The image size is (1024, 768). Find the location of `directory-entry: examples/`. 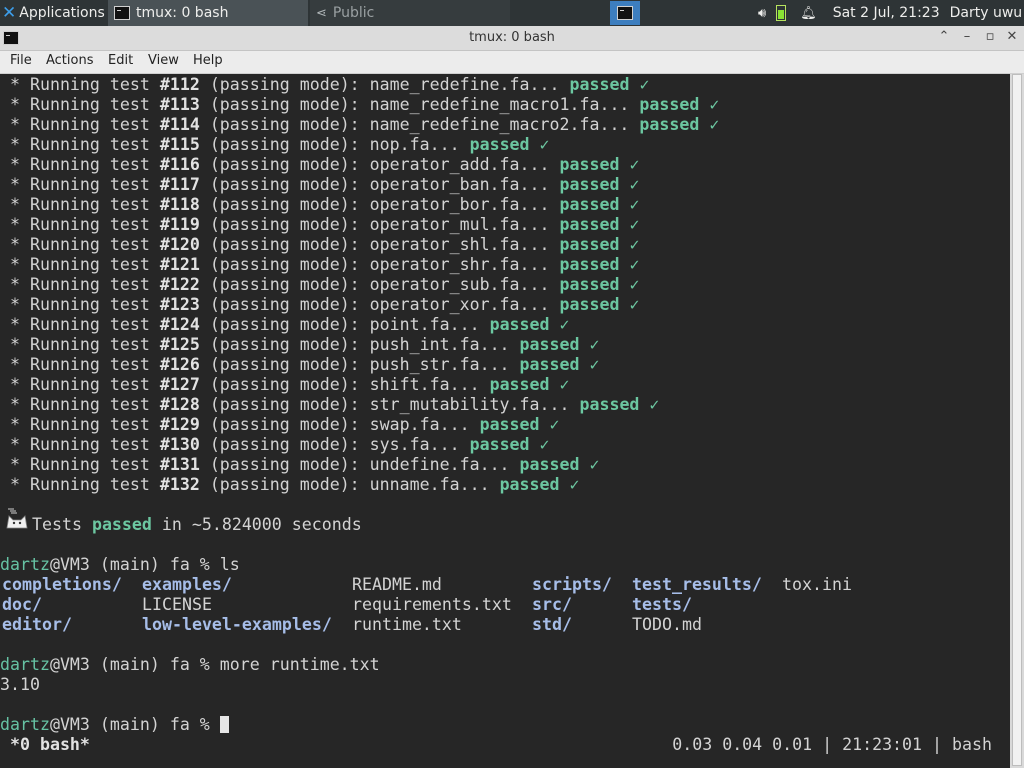

directory-entry: examples/ is located at coordinates (187, 584).